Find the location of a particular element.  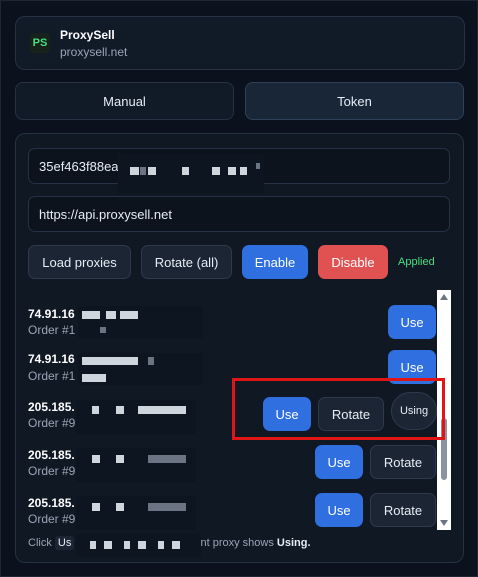

enable-button: Enable is located at coordinates (275, 262).